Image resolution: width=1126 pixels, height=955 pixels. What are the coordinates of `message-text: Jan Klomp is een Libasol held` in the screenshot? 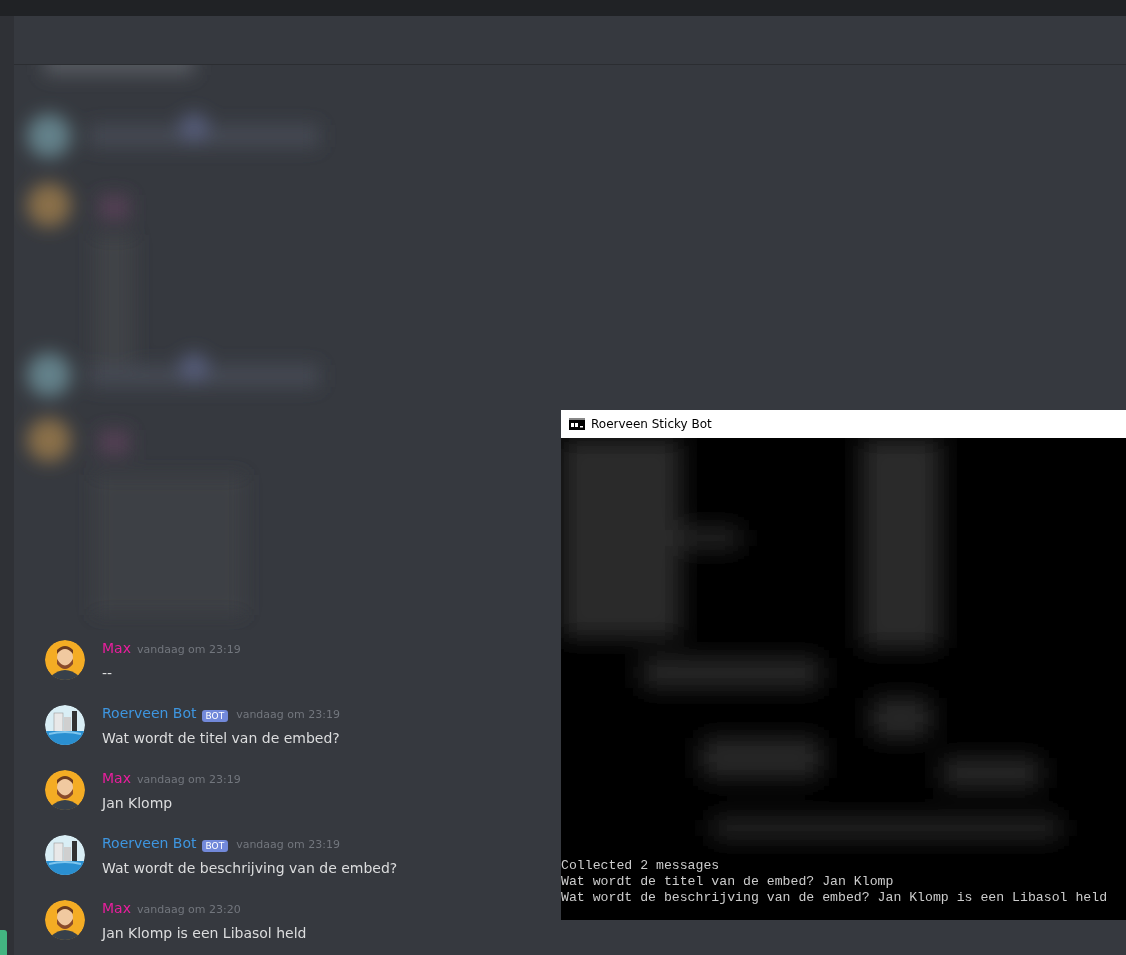 It's located at (204, 933).